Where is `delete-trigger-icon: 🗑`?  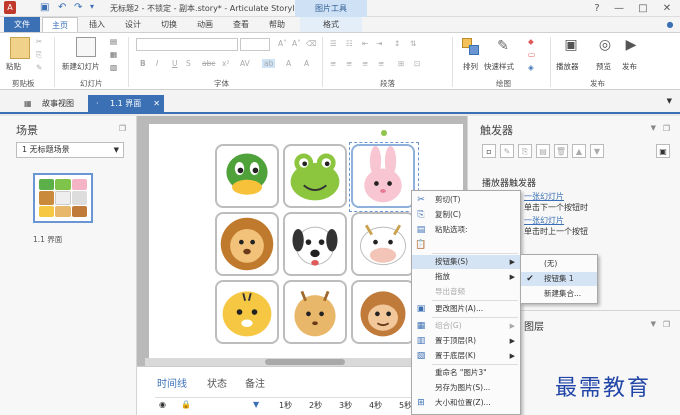
delete-trigger-icon: 🗑 is located at coordinates (561, 151).